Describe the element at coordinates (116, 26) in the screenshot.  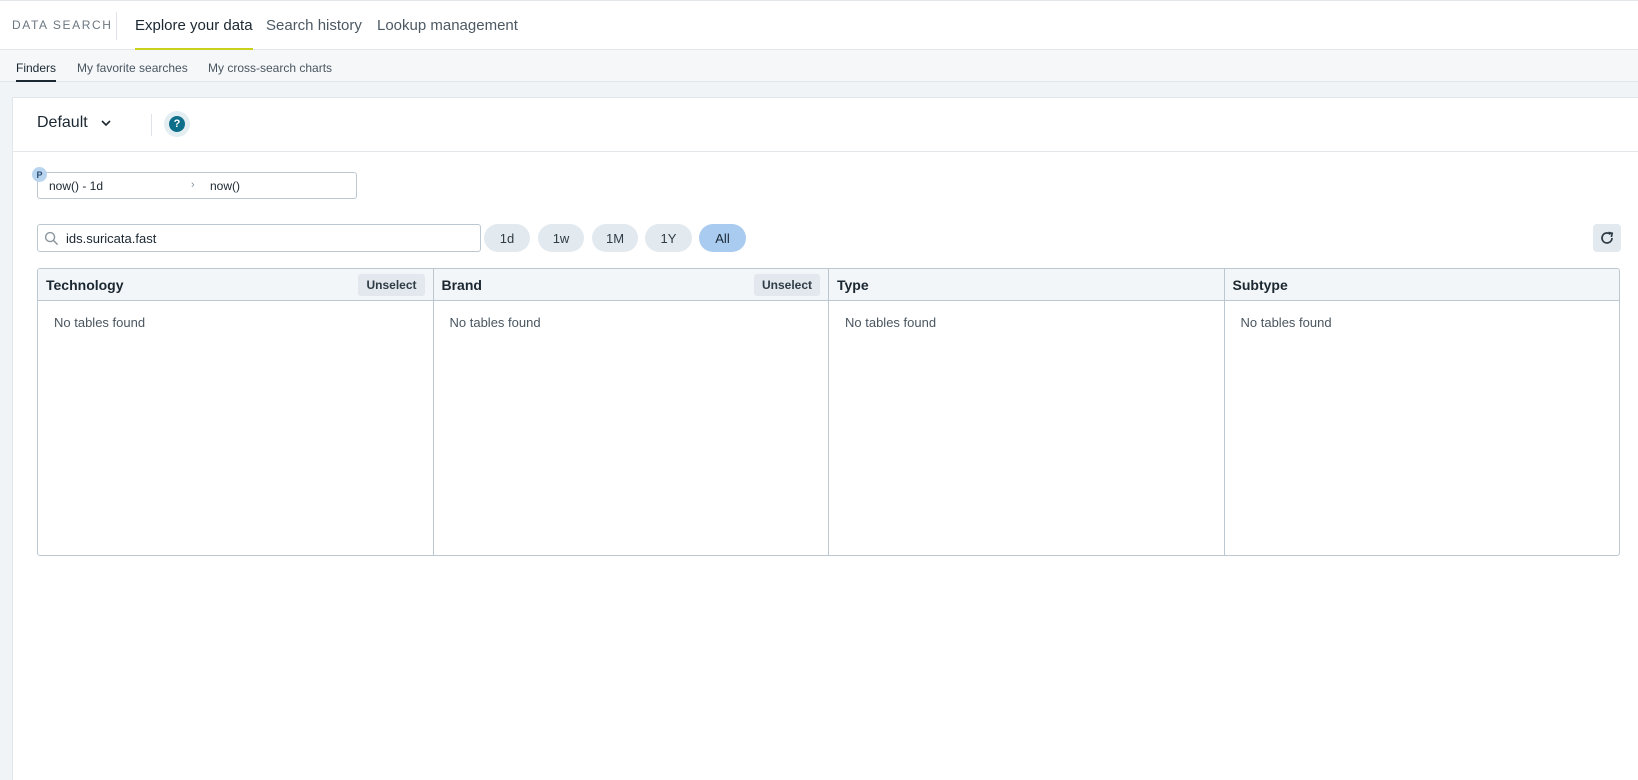
I see `brand-divider` at that location.